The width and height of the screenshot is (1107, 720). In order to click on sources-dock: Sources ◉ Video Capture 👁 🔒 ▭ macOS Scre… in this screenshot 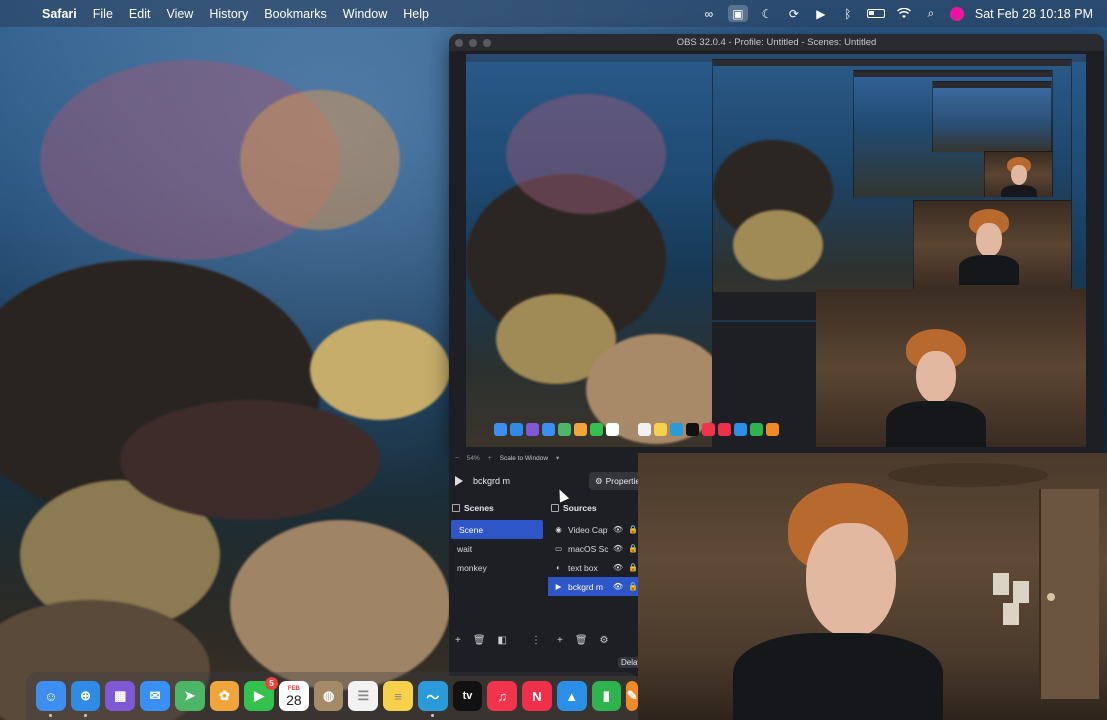, I will do `click(593, 568)`.